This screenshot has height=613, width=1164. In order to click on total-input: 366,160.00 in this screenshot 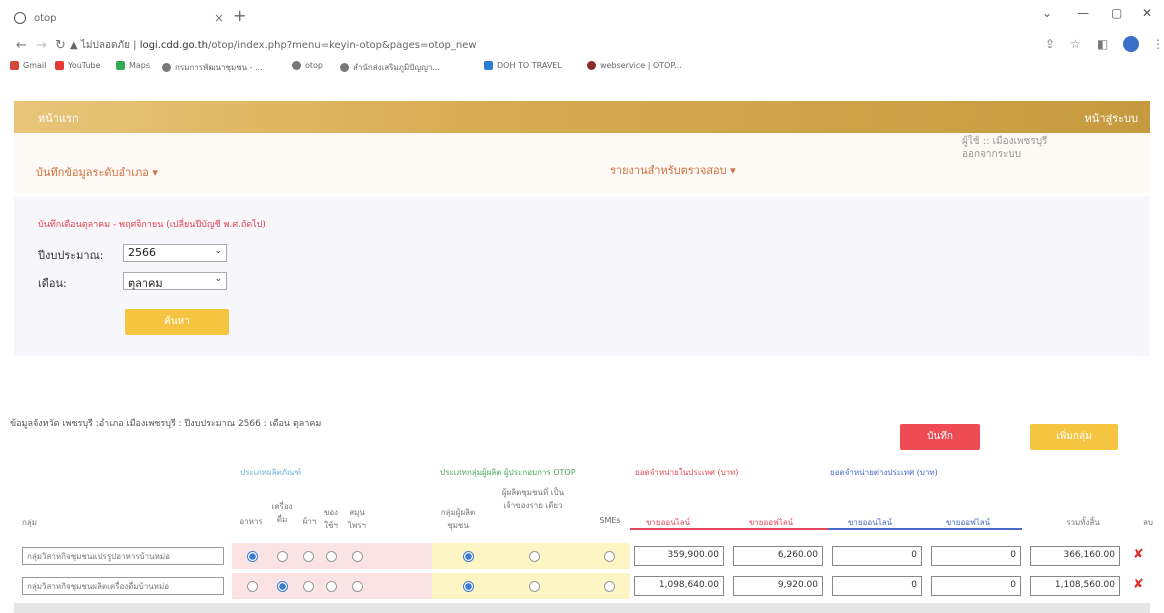, I will do `click(1075, 556)`.